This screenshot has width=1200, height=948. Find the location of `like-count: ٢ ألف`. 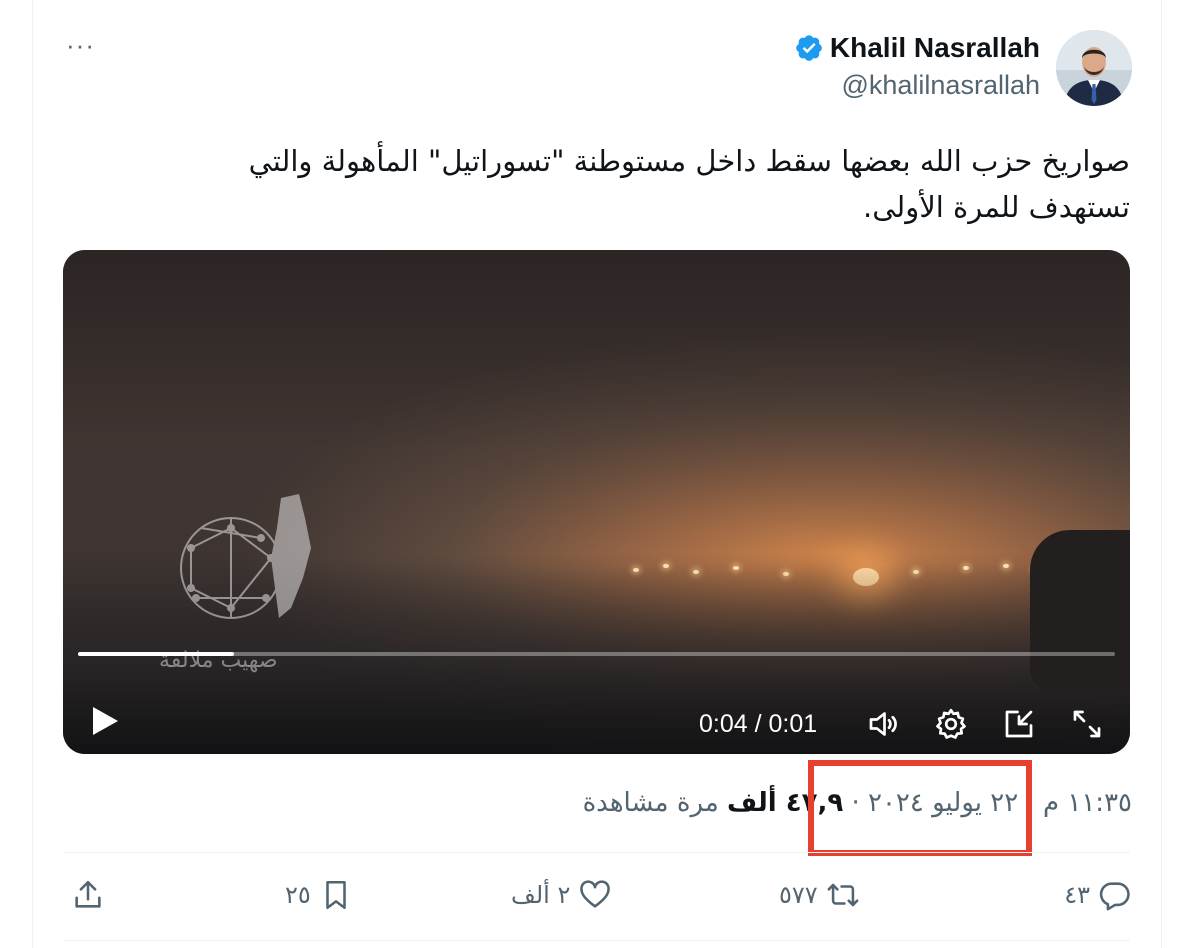

like-count: ٢ ألف is located at coordinates (541, 895).